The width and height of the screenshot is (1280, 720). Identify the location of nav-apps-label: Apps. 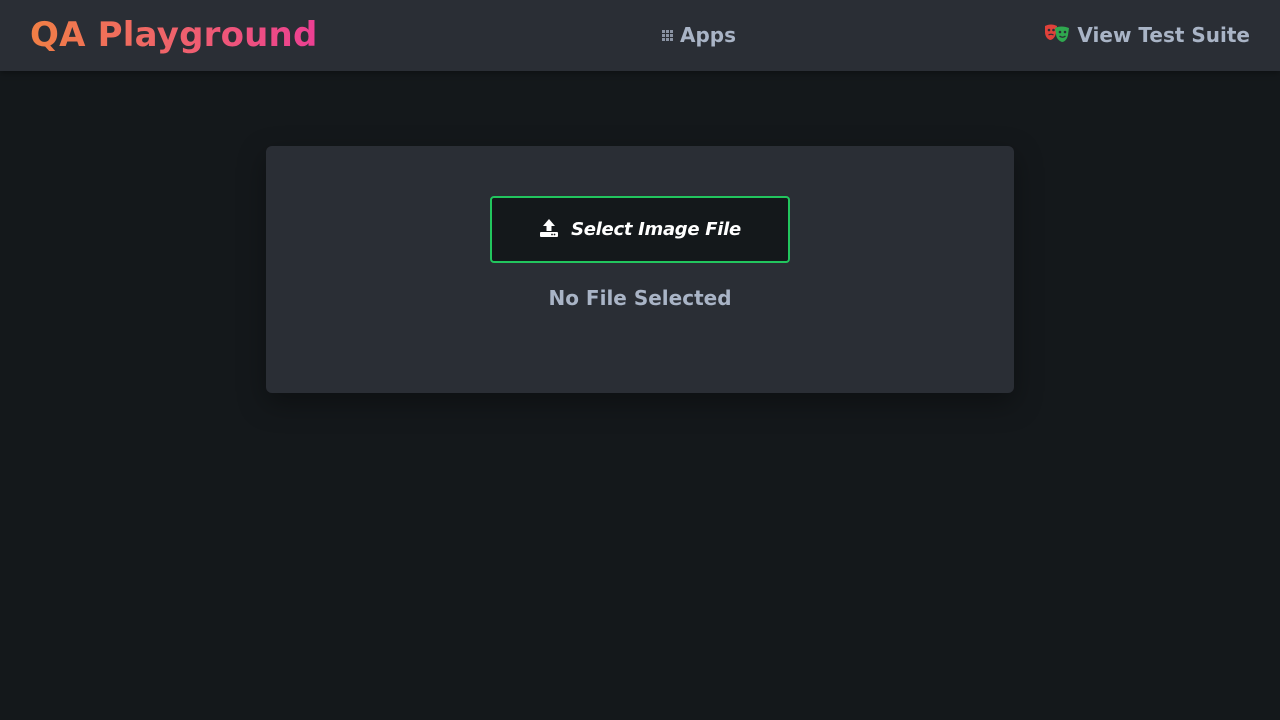
(708, 35).